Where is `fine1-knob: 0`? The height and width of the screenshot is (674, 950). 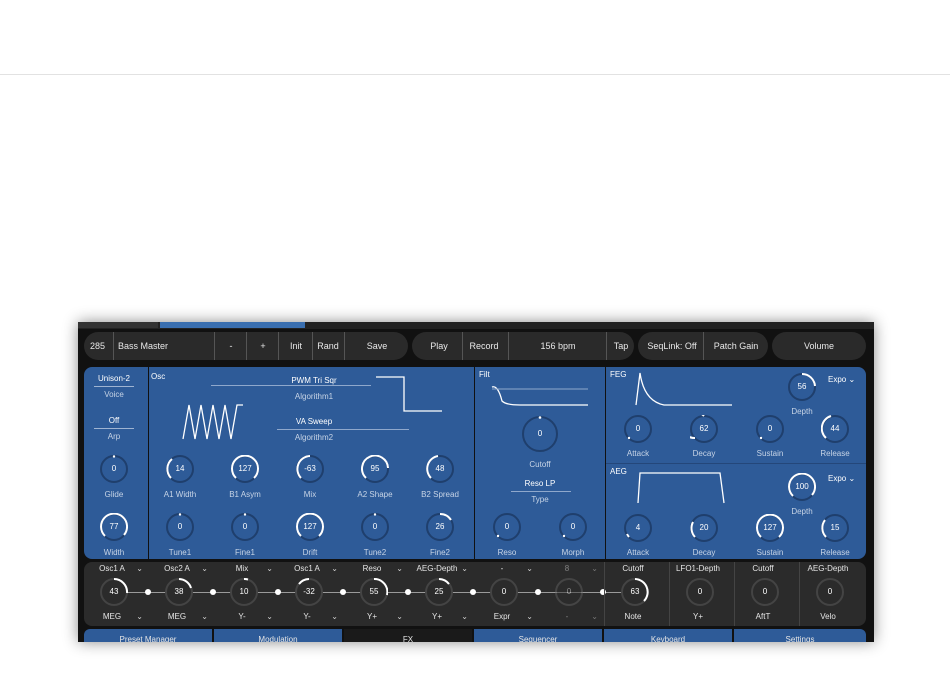
fine1-knob: 0 is located at coordinates (245, 527).